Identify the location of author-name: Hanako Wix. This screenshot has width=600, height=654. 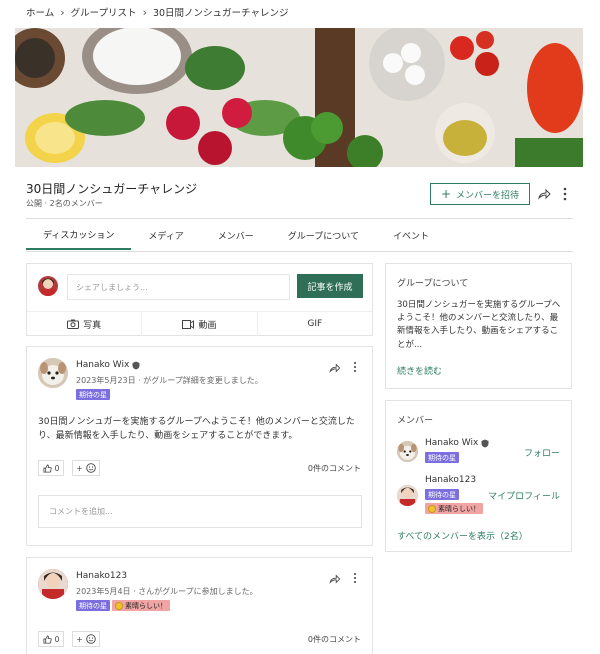
(103, 365).